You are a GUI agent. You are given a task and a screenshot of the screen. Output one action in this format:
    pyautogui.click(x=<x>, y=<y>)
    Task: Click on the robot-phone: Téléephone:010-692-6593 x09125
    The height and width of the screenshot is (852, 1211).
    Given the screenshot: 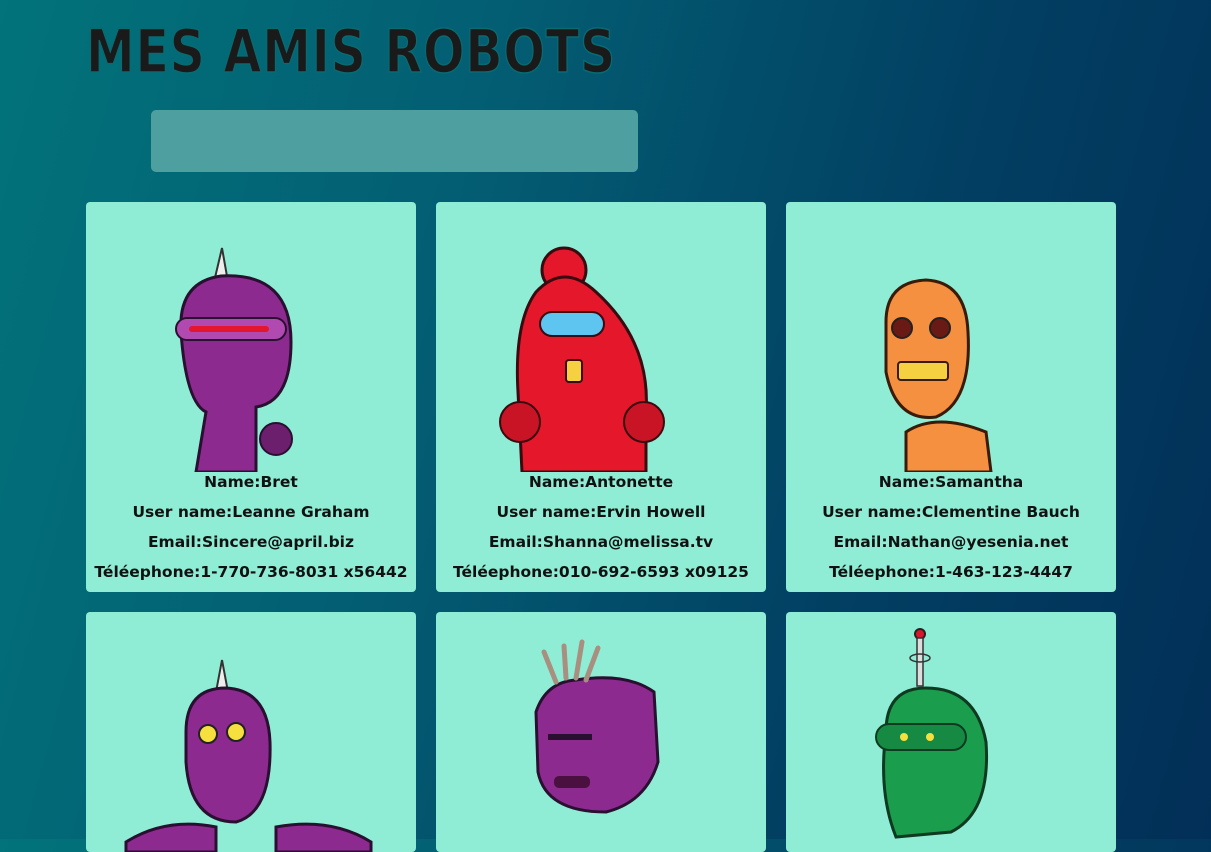 What is the action you would take?
    pyautogui.click(x=601, y=572)
    